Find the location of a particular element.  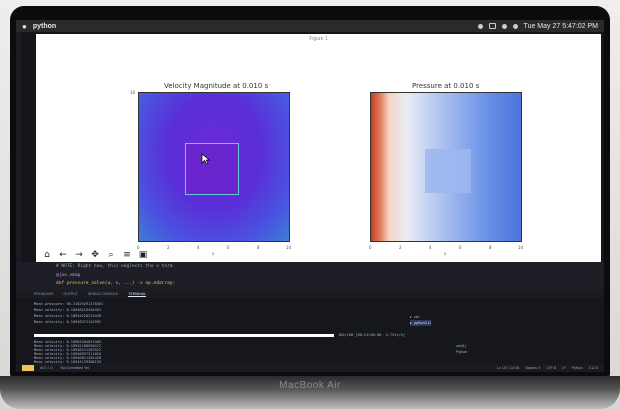

x-tick-label: 0 is located at coordinates (370, 247).